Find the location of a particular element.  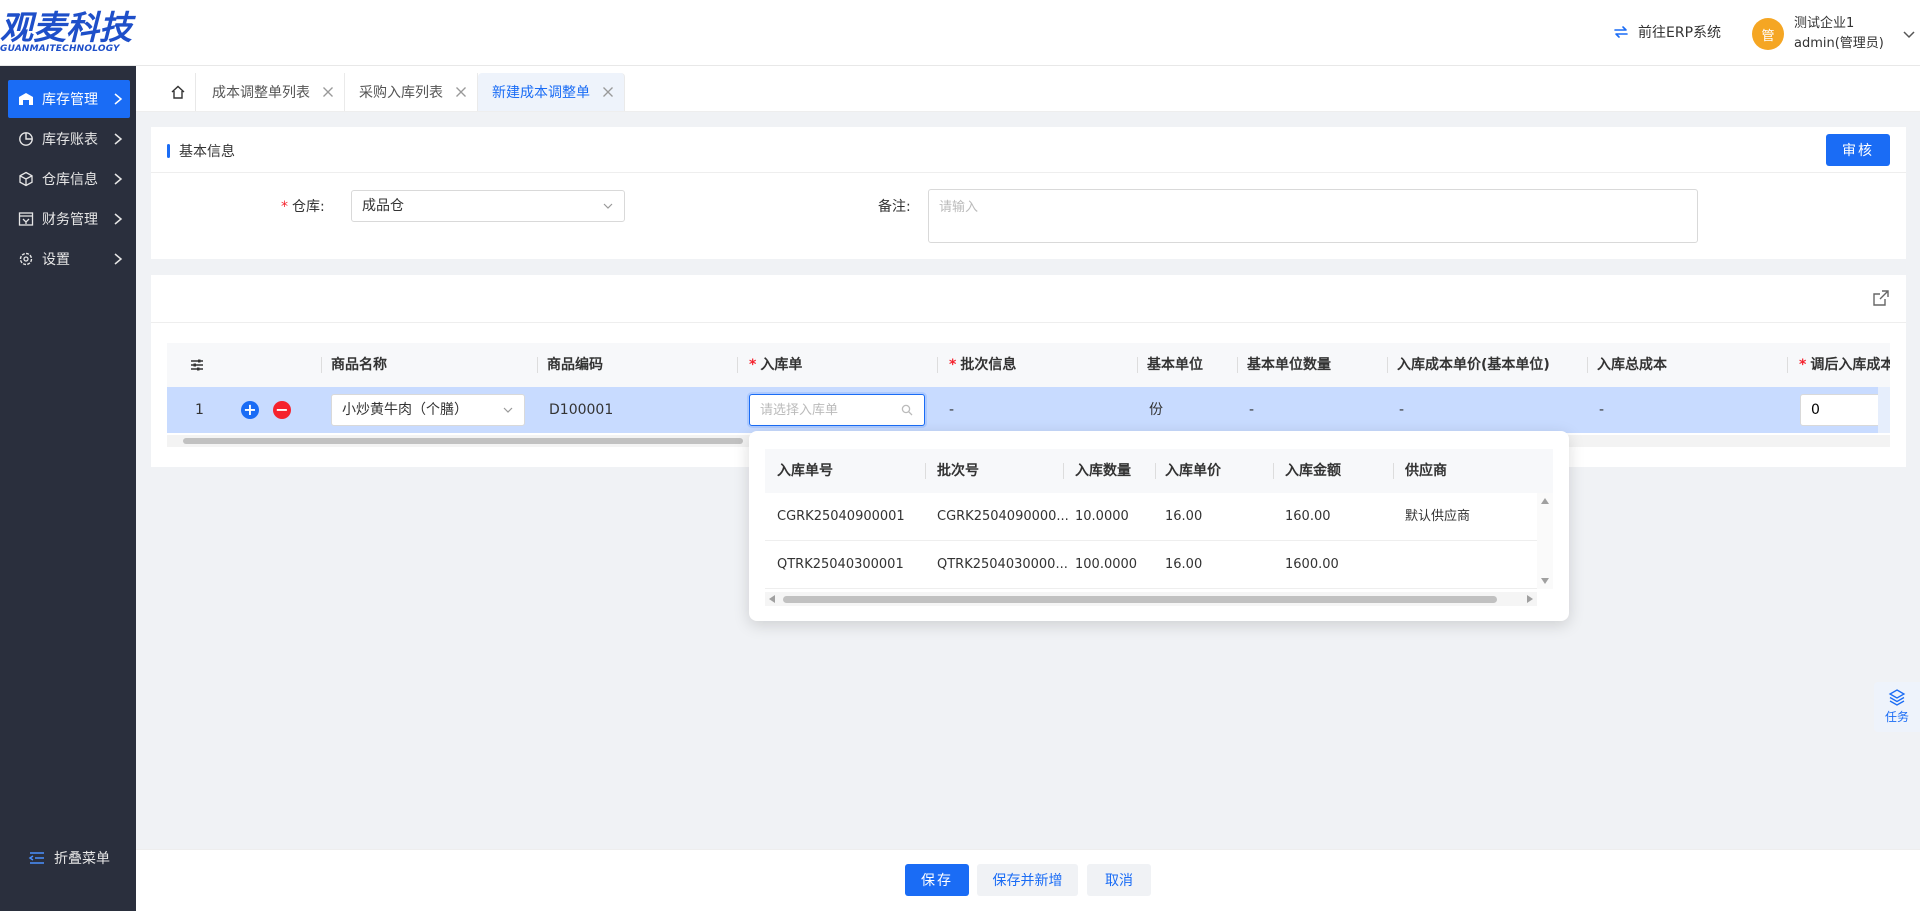

warehouse-icon is located at coordinates (26, 99).